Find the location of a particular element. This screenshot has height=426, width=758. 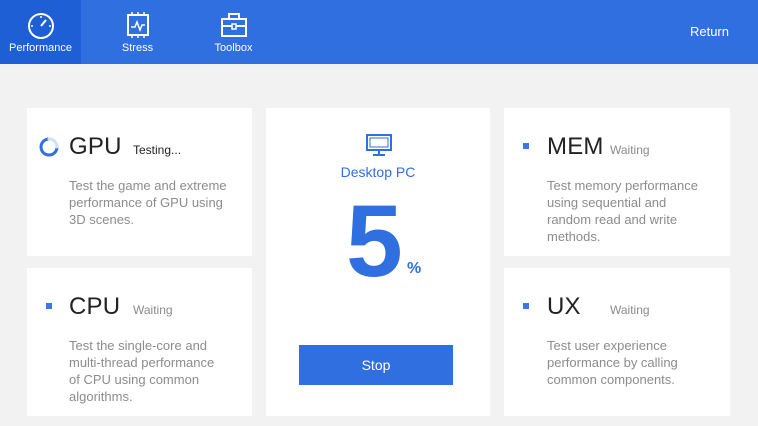

tab-toolbox: Toolbox is located at coordinates (233, 32).